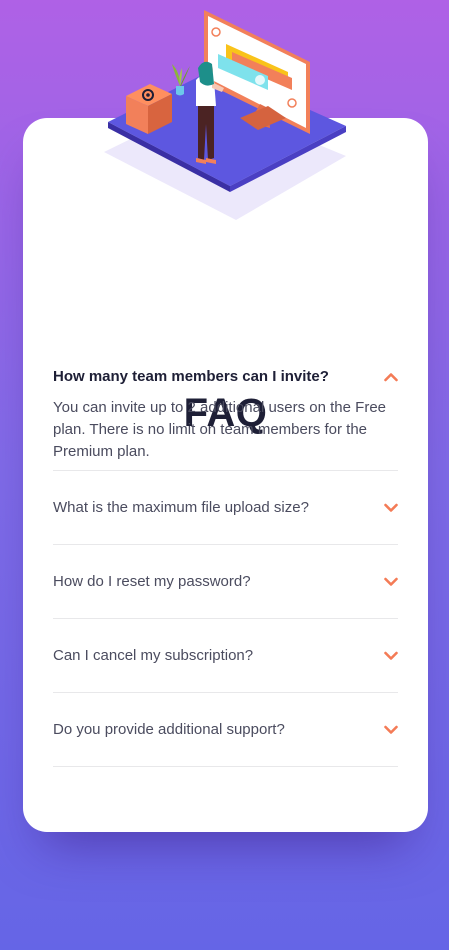 The image size is (449, 950). Describe the element at coordinates (191, 376) in the screenshot. I see `faq-question: How many team members can I invite?` at that location.